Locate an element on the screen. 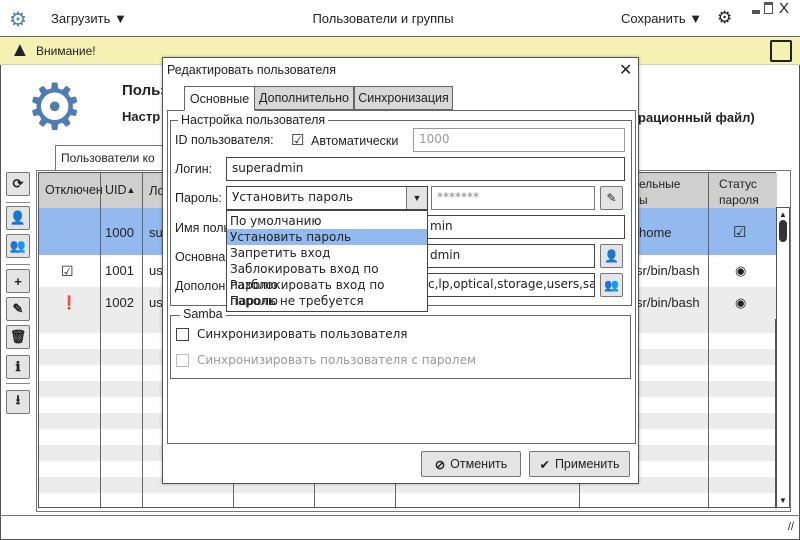  dropdown-option: Заблокировать вход по паролю is located at coordinates (327, 276).